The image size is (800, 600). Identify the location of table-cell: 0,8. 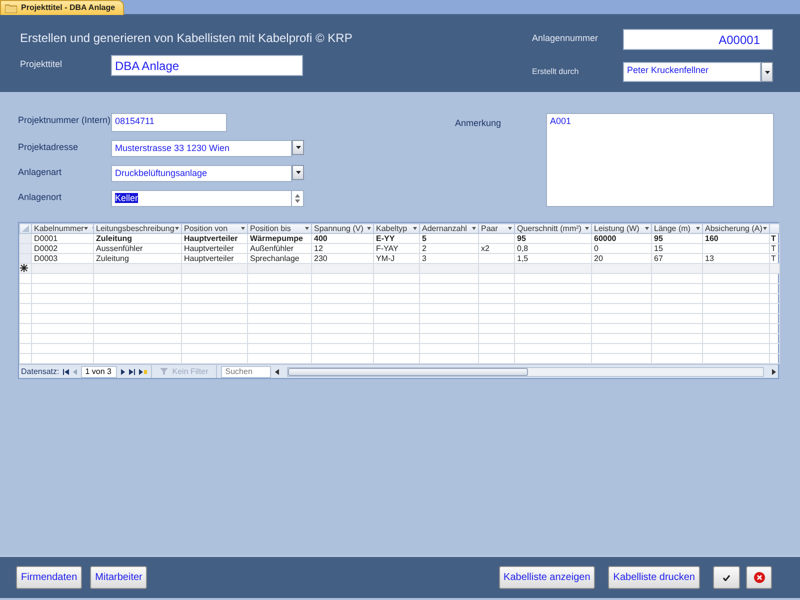
(553, 249).